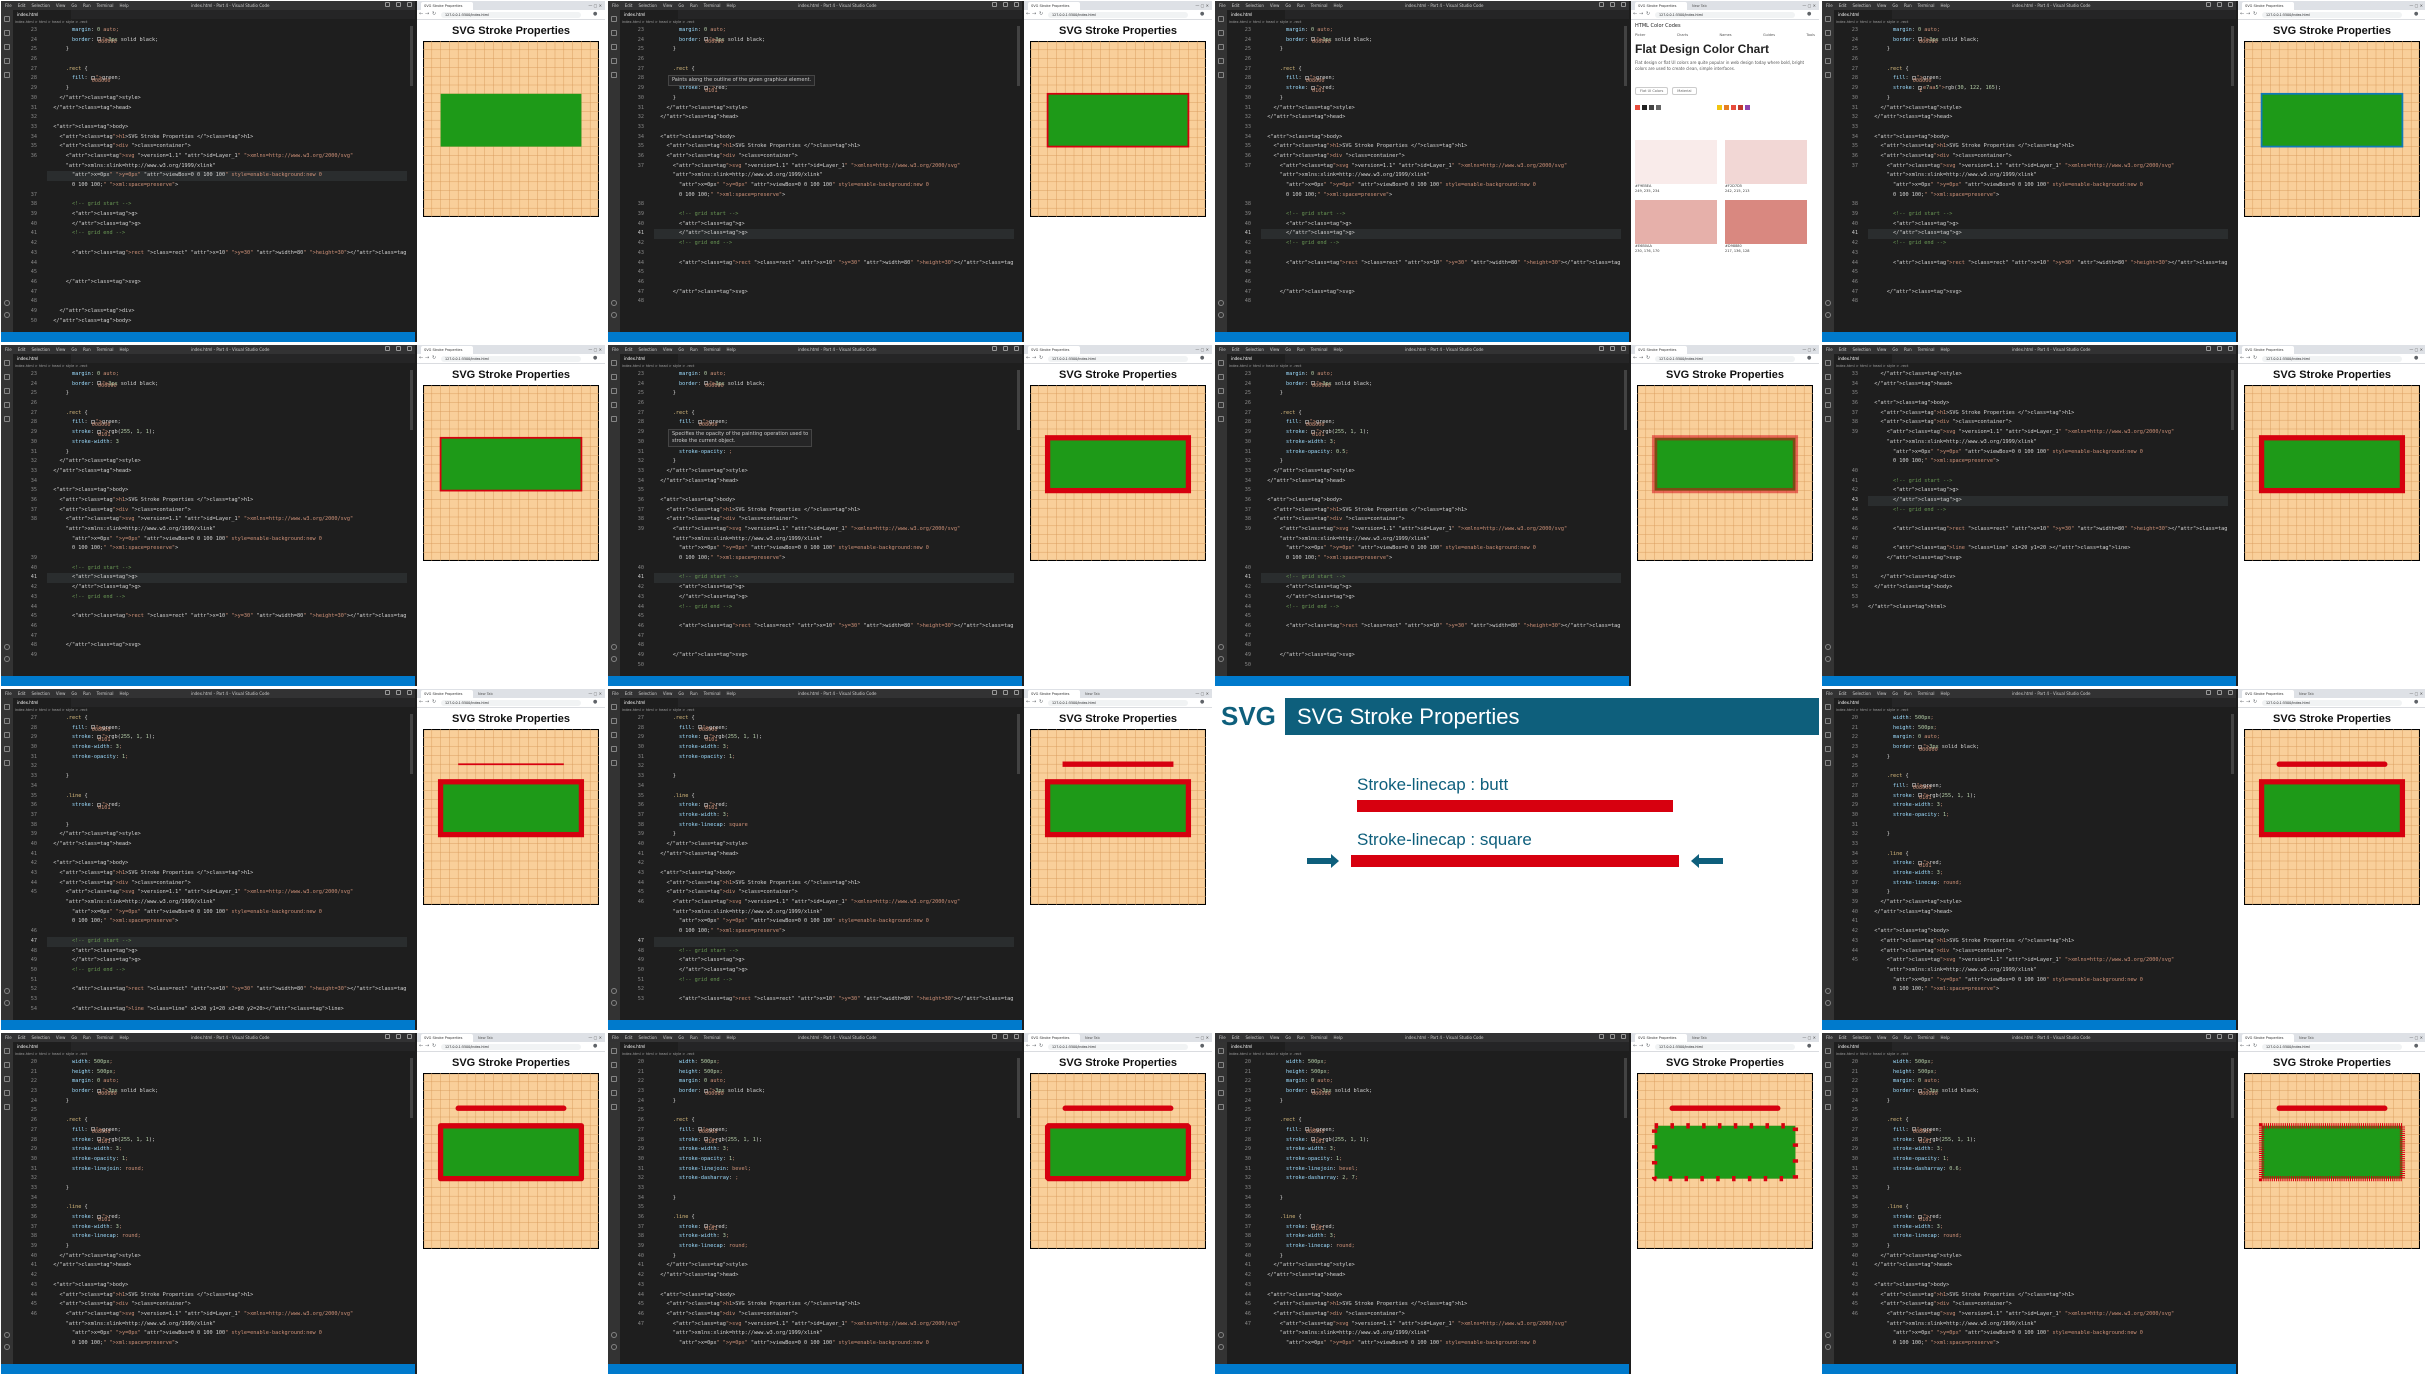 The width and height of the screenshot is (2425, 1374). Describe the element at coordinates (834, 472) in the screenshot. I see `code-line: </"attr">class=tag">style>` at that location.